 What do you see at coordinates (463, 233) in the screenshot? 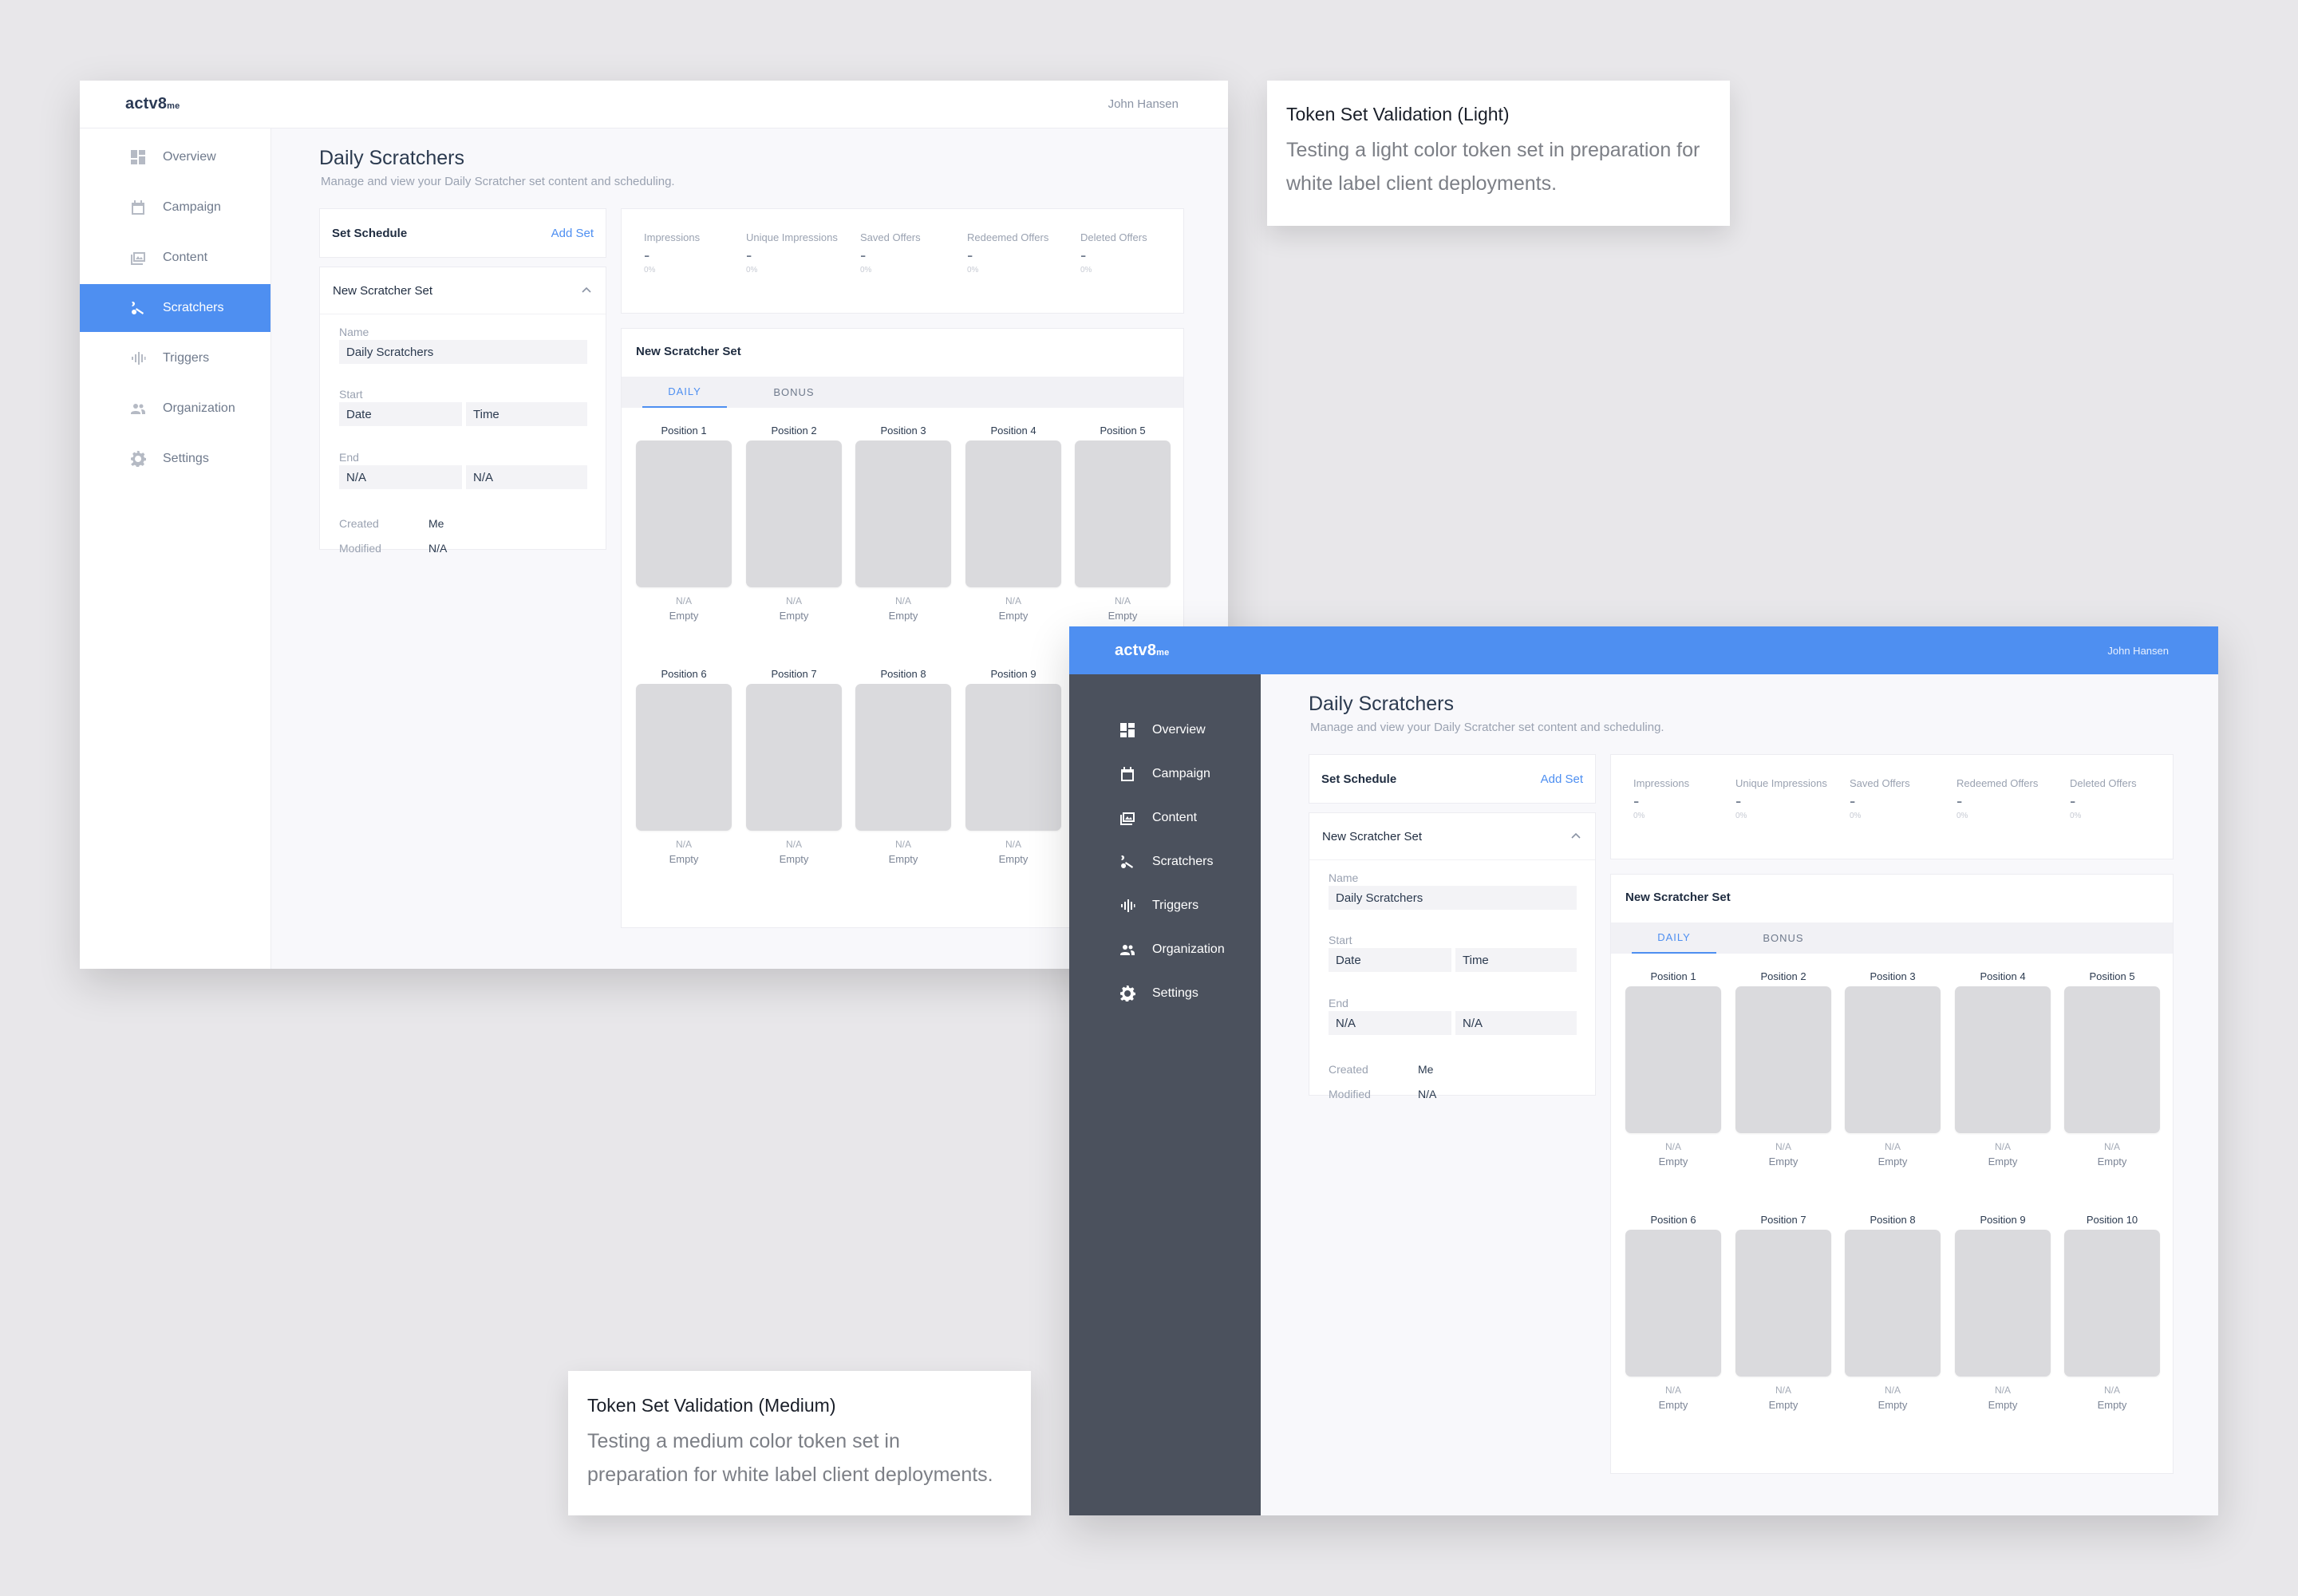
I see `set-schedule-bar: Set Schedule Add Set` at bounding box center [463, 233].